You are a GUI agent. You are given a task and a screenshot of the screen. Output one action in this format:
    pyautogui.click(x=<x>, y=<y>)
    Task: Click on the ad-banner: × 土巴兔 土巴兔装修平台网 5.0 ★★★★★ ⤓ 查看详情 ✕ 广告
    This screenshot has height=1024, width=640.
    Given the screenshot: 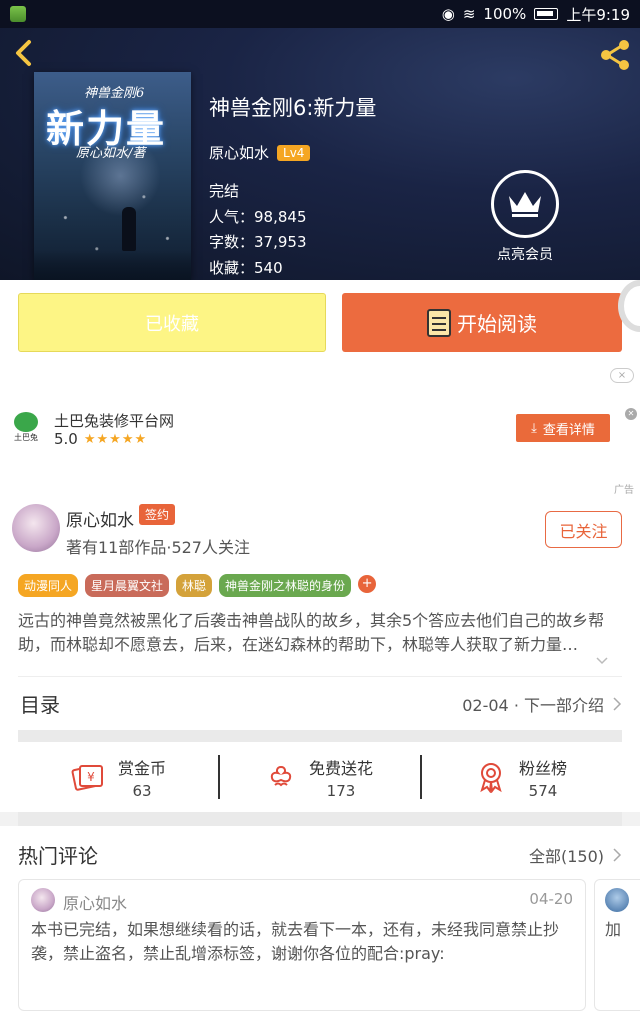 What is the action you would take?
    pyautogui.click(x=320, y=430)
    